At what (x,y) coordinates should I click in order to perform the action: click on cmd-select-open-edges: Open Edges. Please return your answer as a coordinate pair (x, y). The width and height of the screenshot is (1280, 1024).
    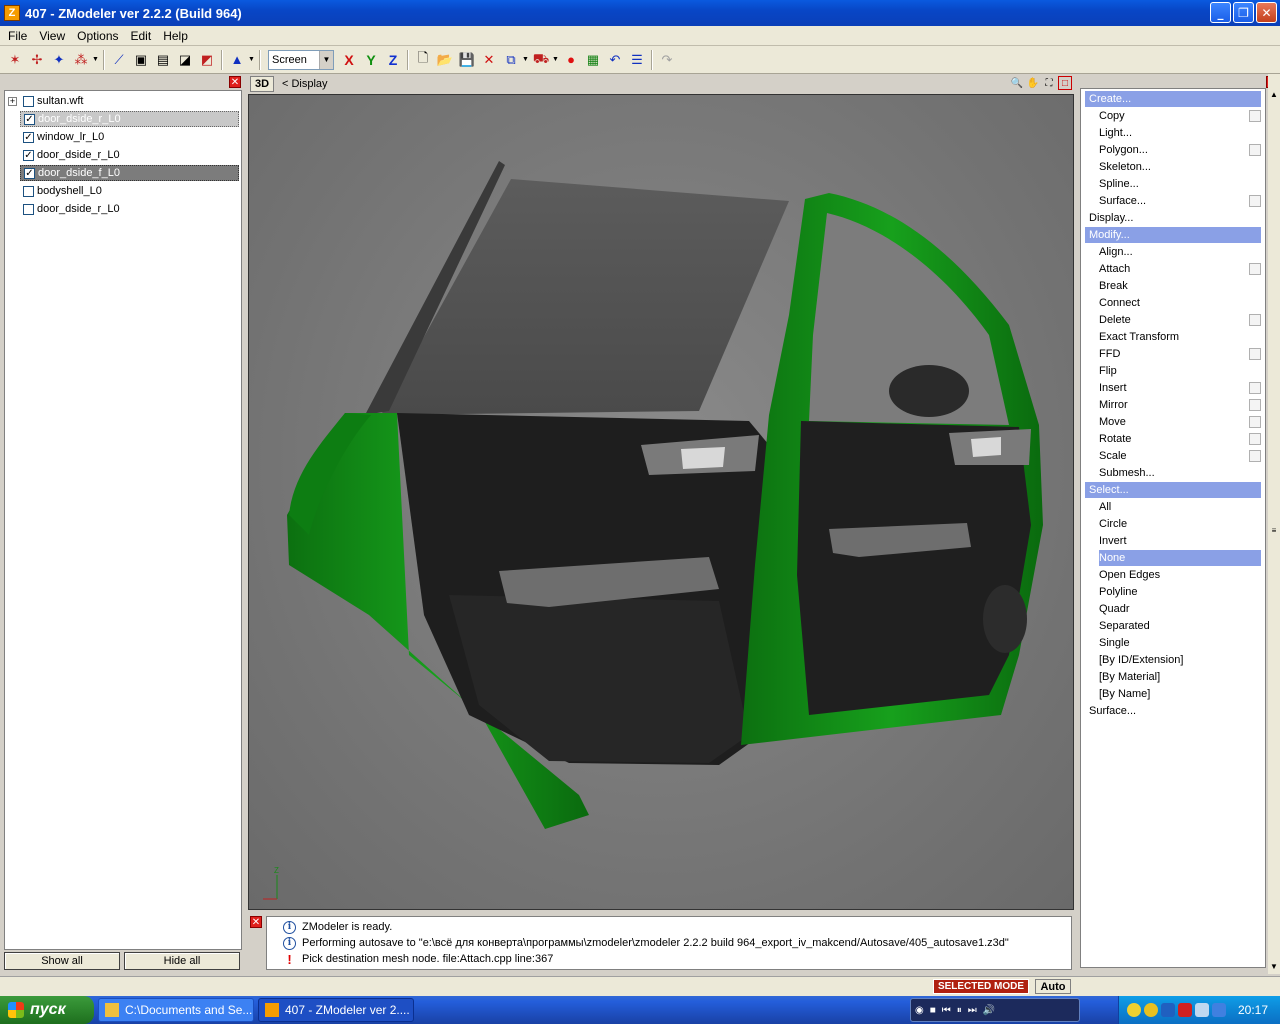
    Looking at the image, I should click on (1180, 575).